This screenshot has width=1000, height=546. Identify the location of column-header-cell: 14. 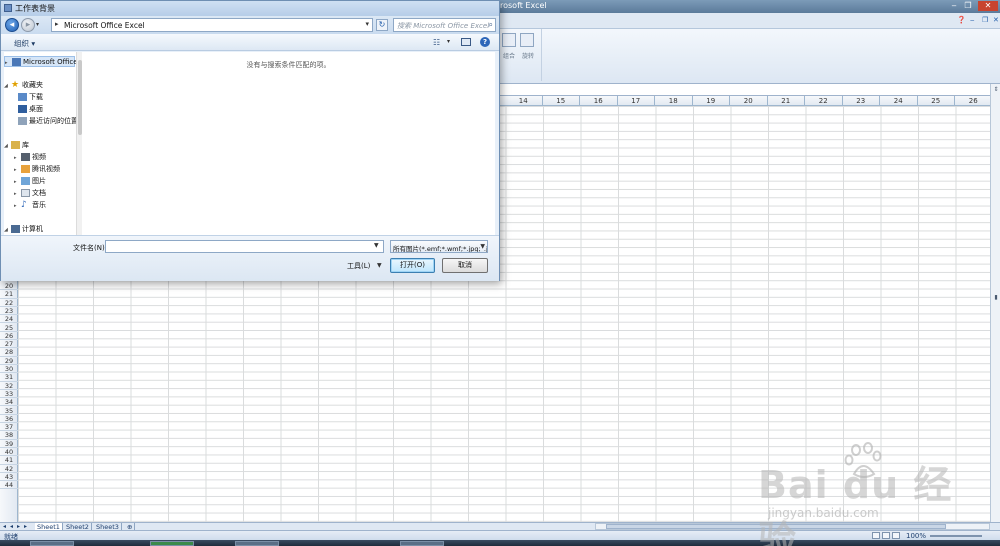
(524, 101).